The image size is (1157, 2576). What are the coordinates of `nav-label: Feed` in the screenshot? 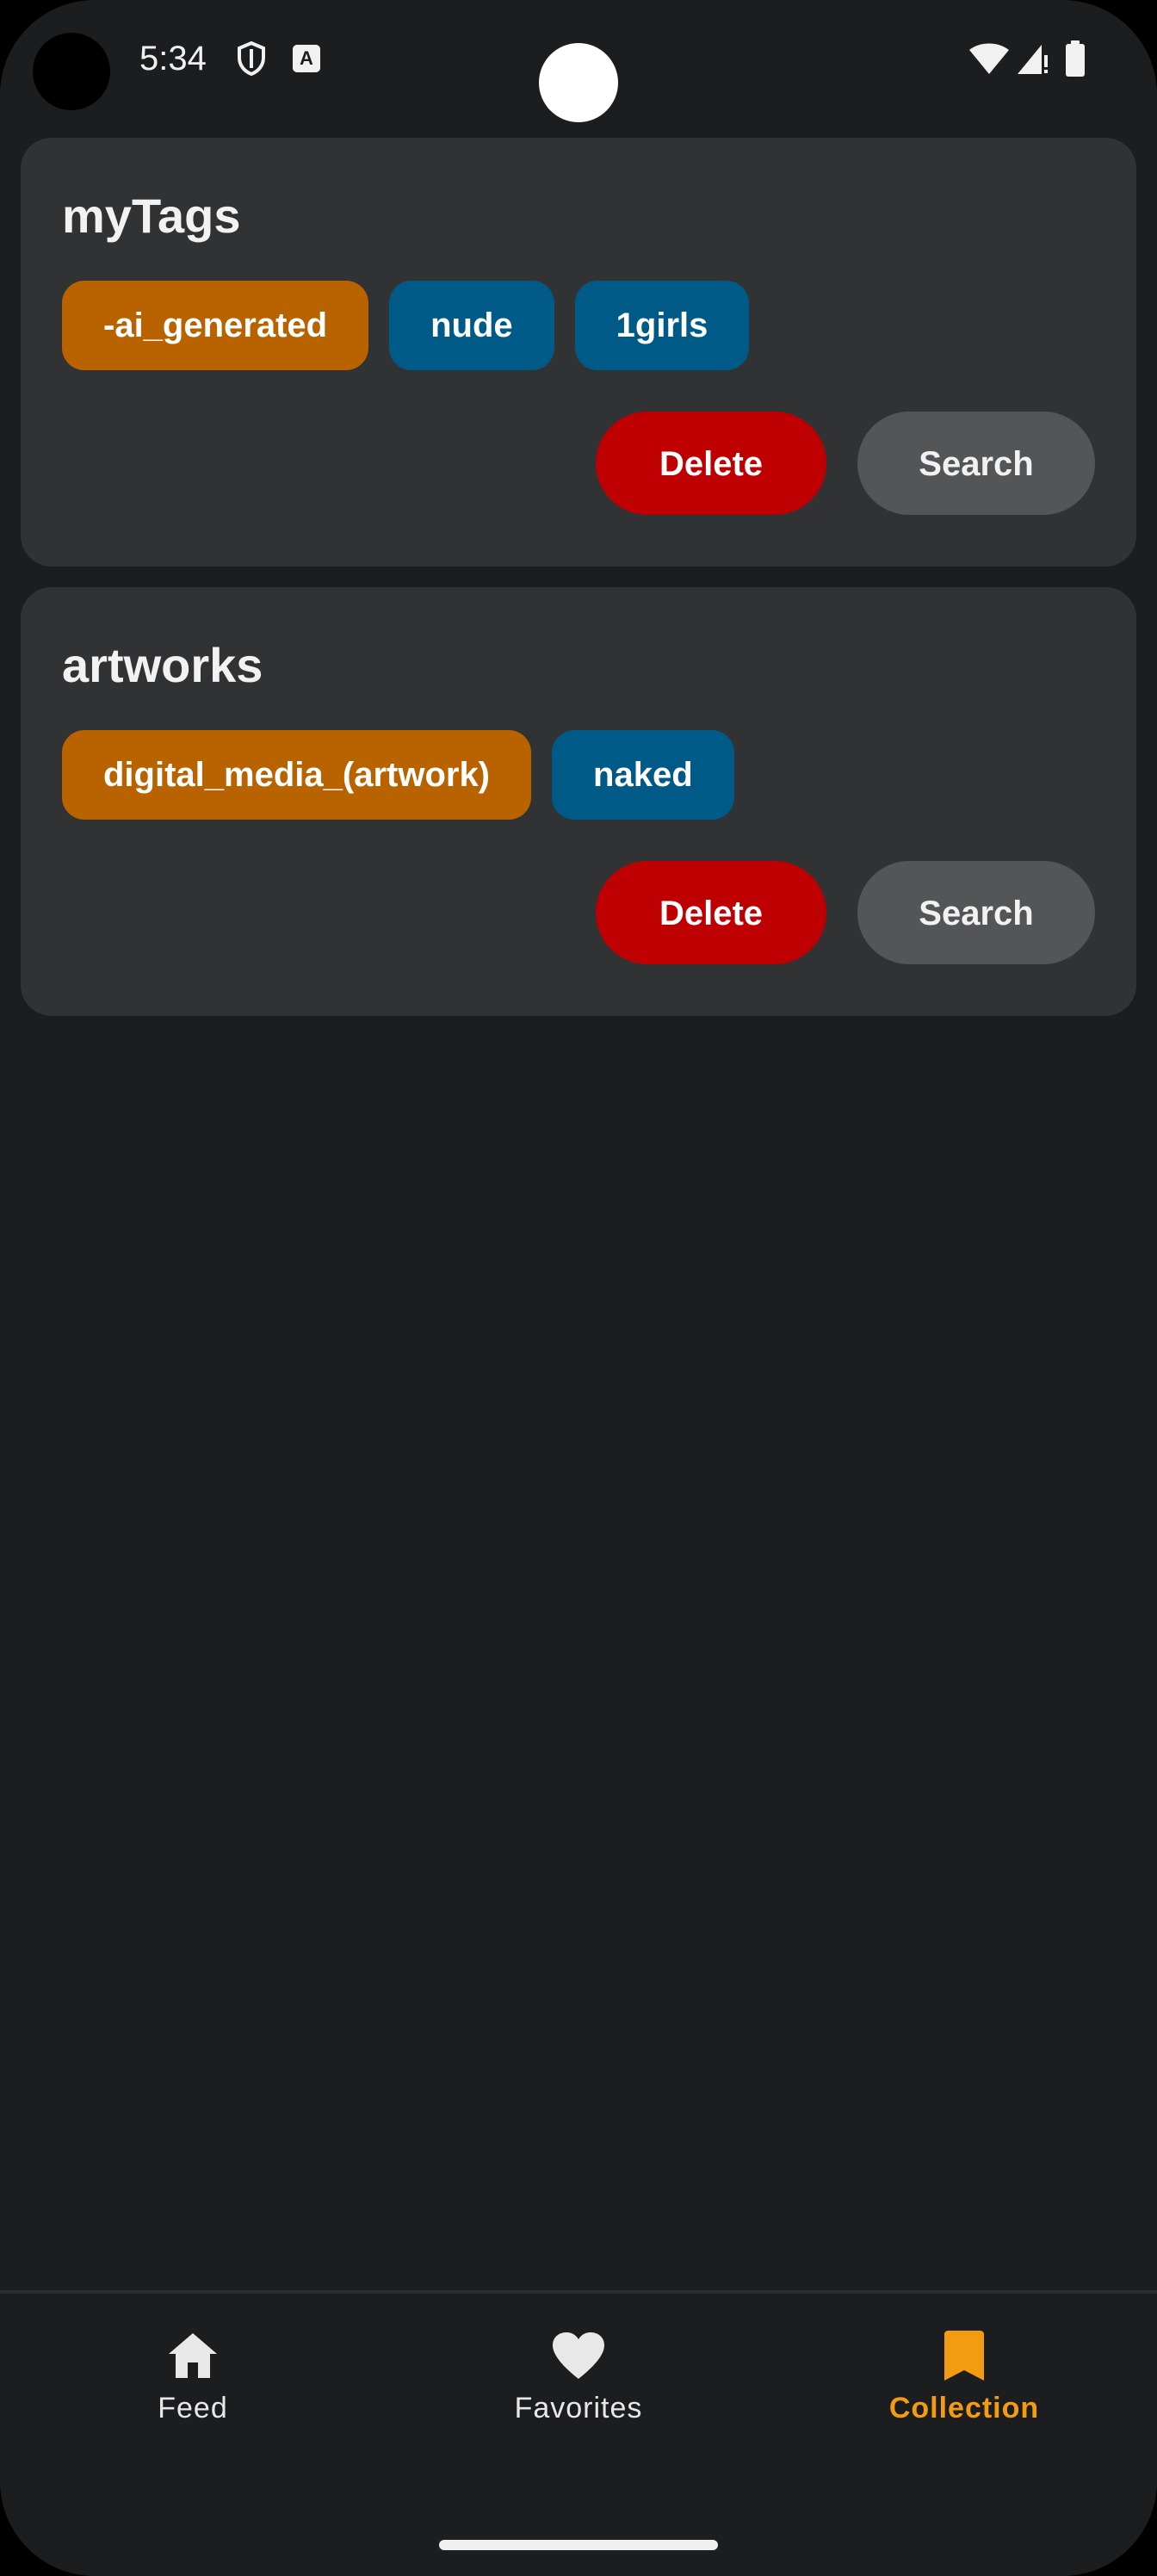 It's located at (193, 2408).